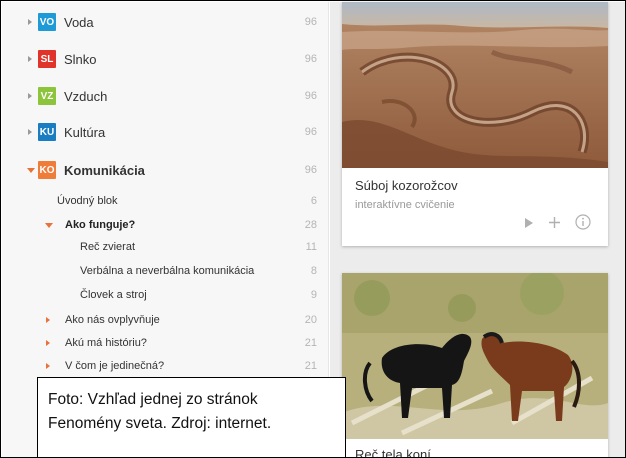 This screenshot has width=626, height=458. What do you see at coordinates (115, 366) in the screenshot?
I see `sidebar-subitem-label: V čom je jedinečná?` at bounding box center [115, 366].